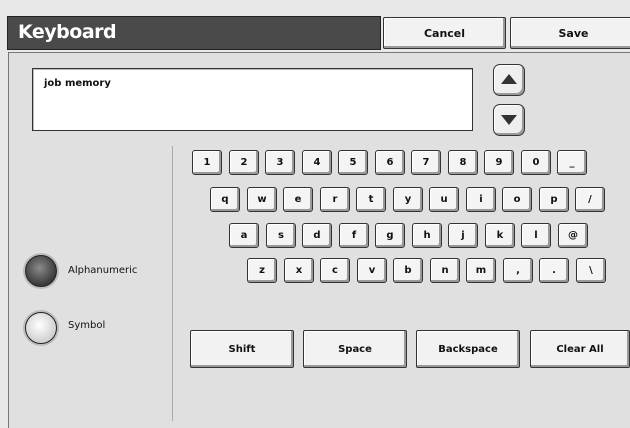 Image resolution: width=630 pixels, height=428 pixels. What do you see at coordinates (499, 162) in the screenshot?
I see `key: 9` at bounding box center [499, 162].